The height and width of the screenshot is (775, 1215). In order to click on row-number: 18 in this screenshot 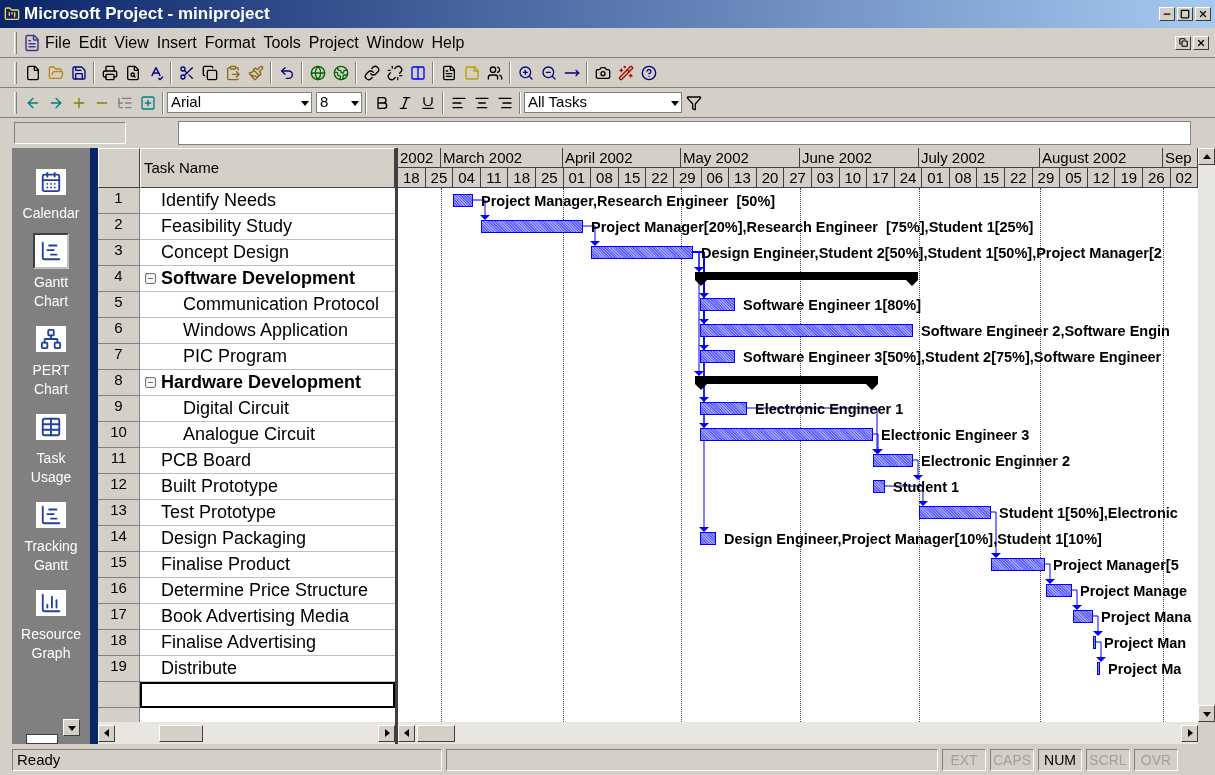, I will do `click(119, 643)`.